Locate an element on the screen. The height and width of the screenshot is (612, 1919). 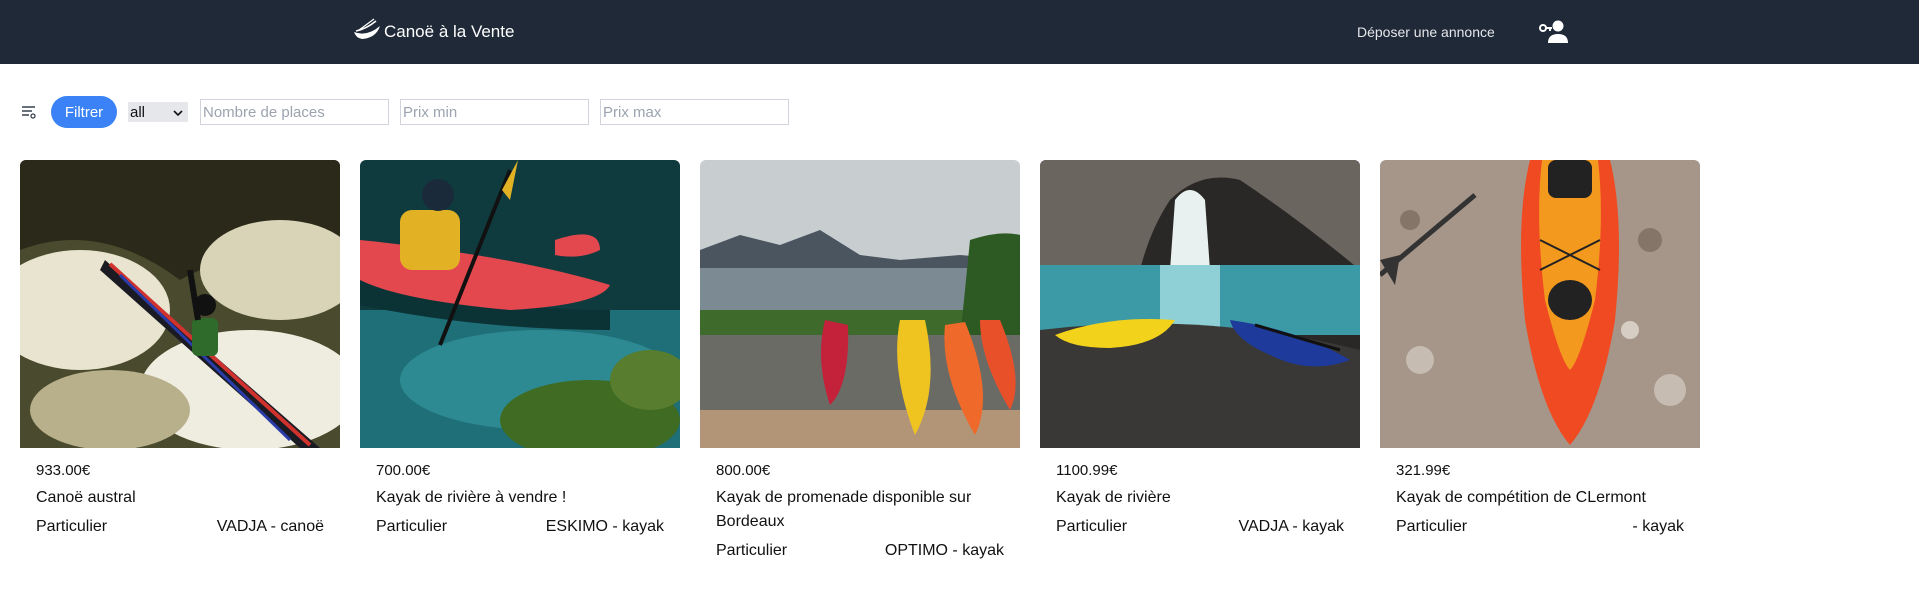
listing-brand-type: VADJA - canoë is located at coordinates (270, 526).